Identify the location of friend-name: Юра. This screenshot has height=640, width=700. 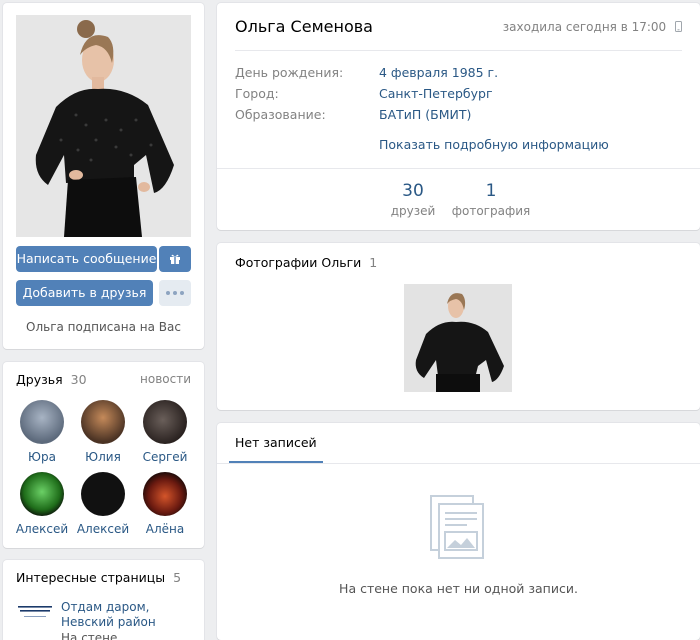
(42, 457).